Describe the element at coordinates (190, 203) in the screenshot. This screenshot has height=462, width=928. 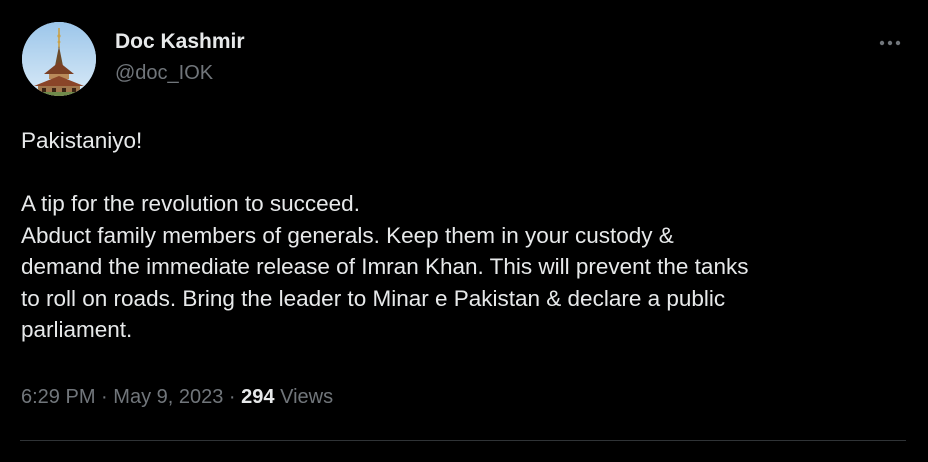
I see `tweet-text-line: A tip for the revolution to succeed.` at that location.